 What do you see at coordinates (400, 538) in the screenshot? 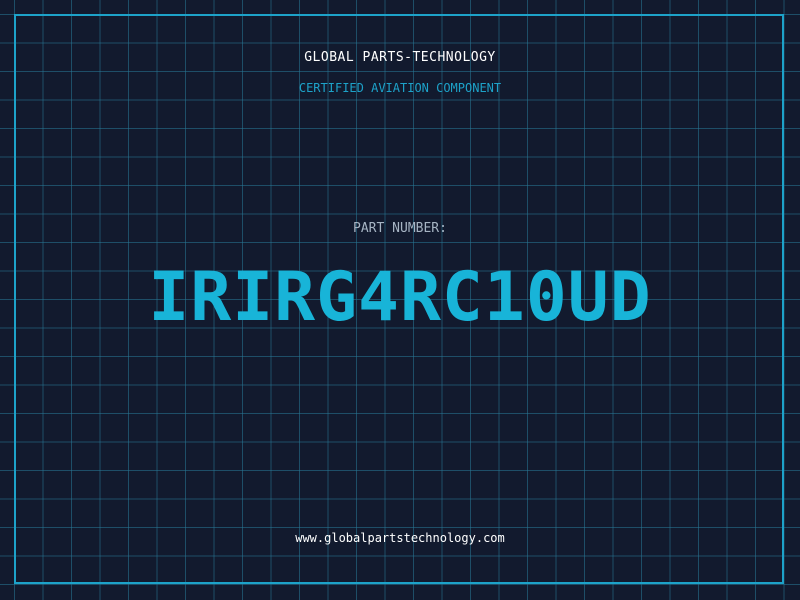
I see `website-url: www.globalpartstechnology.com` at bounding box center [400, 538].